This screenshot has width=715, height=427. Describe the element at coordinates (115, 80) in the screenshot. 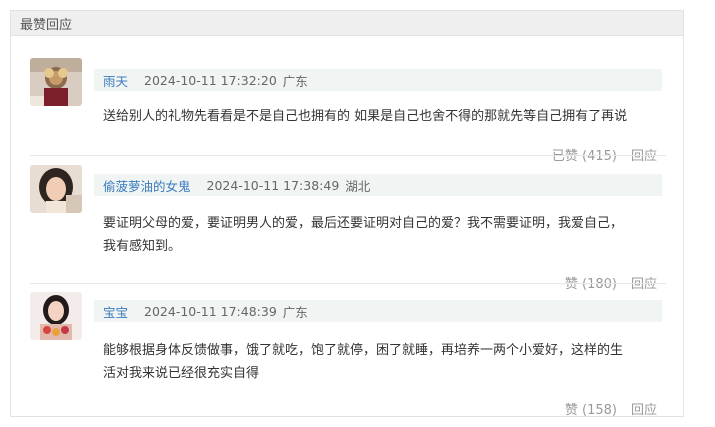

I see `username-link: 雨天` at that location.